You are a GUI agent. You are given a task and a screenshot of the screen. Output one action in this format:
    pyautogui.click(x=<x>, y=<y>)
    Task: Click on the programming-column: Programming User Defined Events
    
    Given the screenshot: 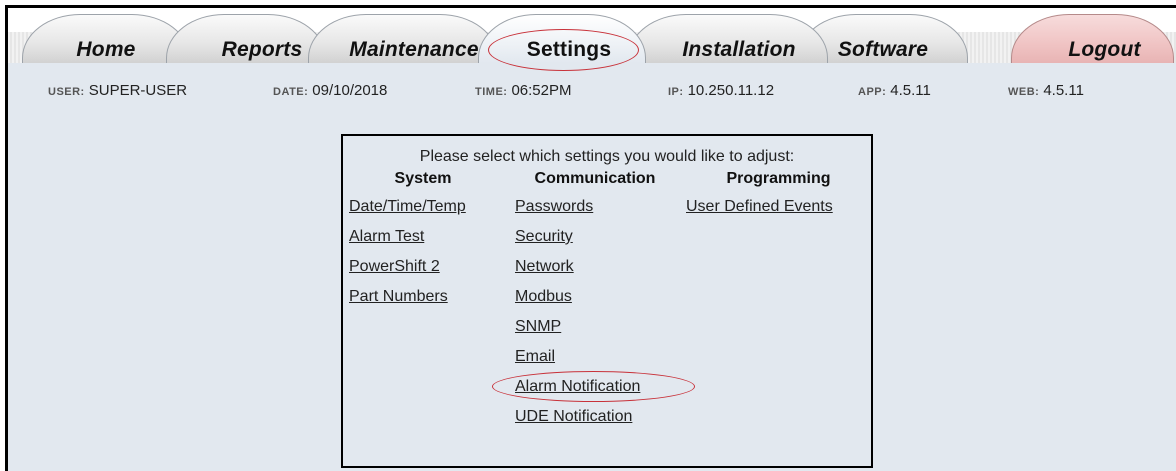 What is the action you would take?
    pyautogui.click(x=778, y=196)
    